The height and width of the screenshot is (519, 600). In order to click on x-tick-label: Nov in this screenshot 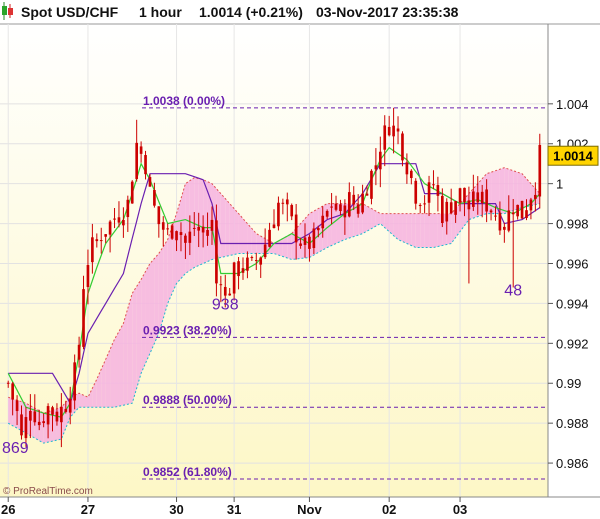, I will do `click(309, 509)`.